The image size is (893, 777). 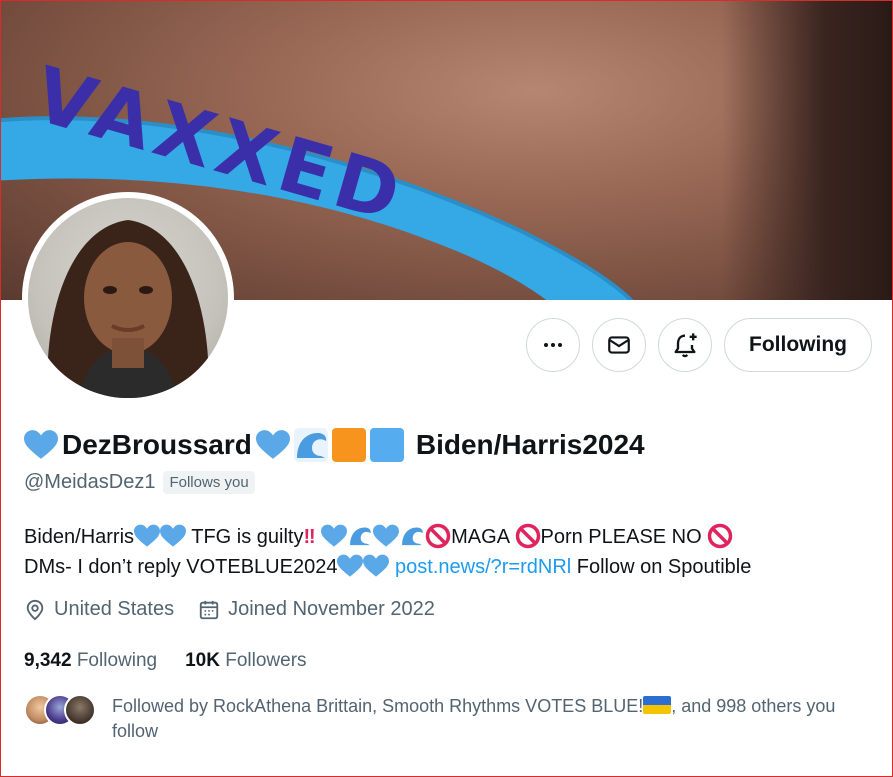 I want to click on display-name-suffix: Biden/Harris2024, so click(x=530, y=444).